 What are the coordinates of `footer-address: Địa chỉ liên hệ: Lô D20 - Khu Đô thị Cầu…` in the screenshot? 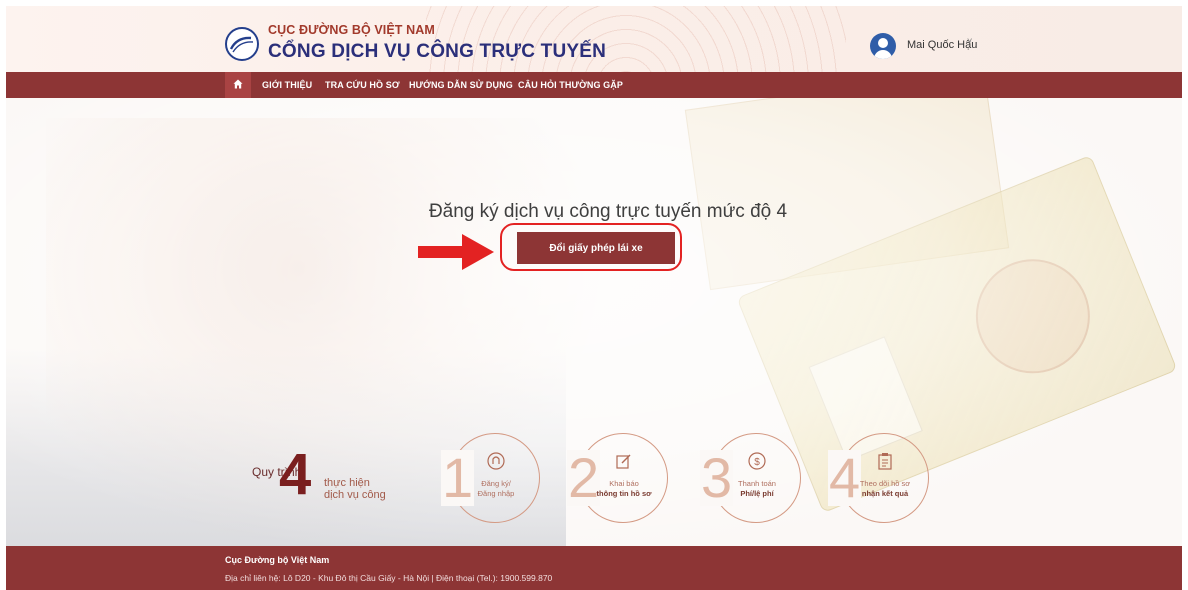 It's located at (389, 578).